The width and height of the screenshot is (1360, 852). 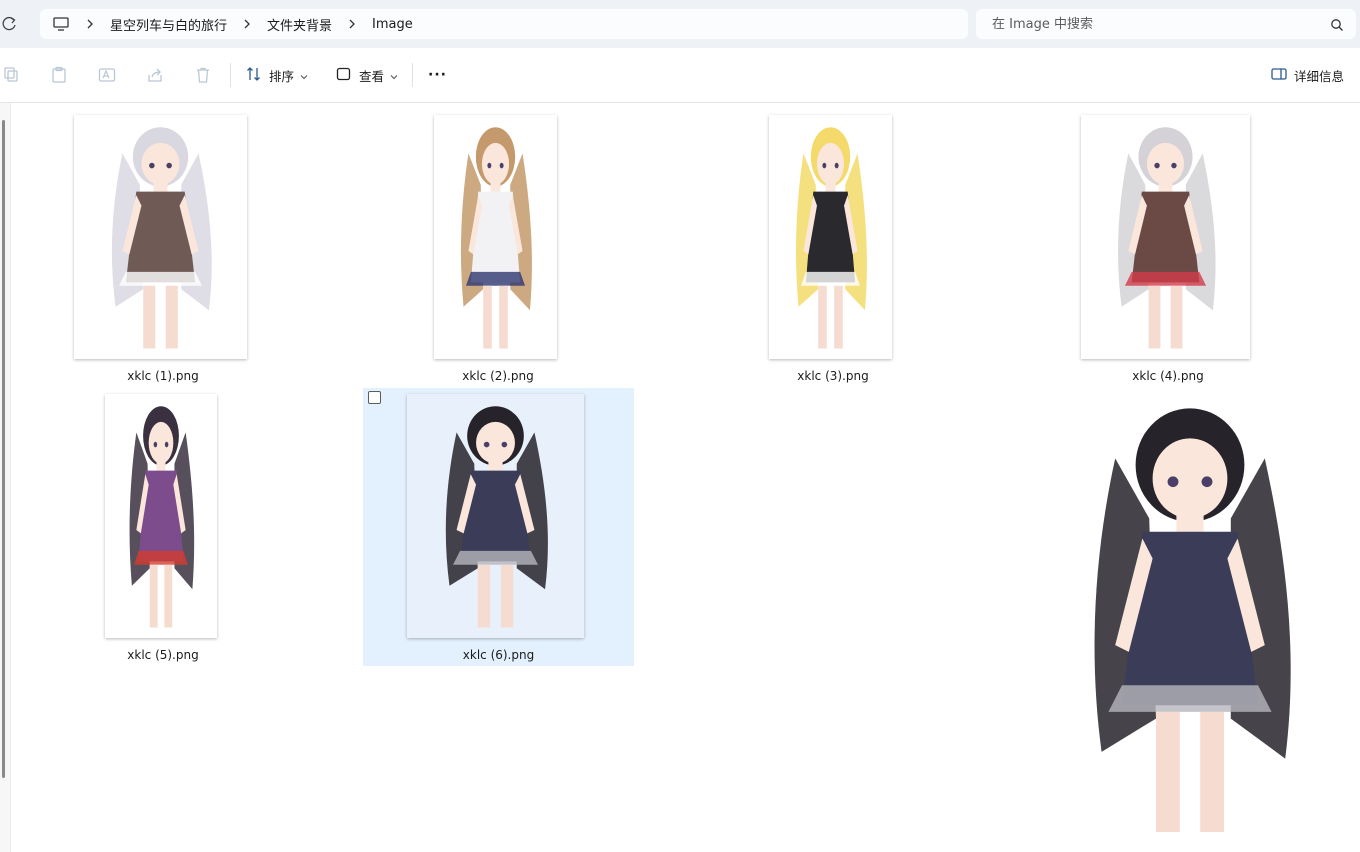 I want to click on file-item: xklc (2).png, so click(x=498, y=246).